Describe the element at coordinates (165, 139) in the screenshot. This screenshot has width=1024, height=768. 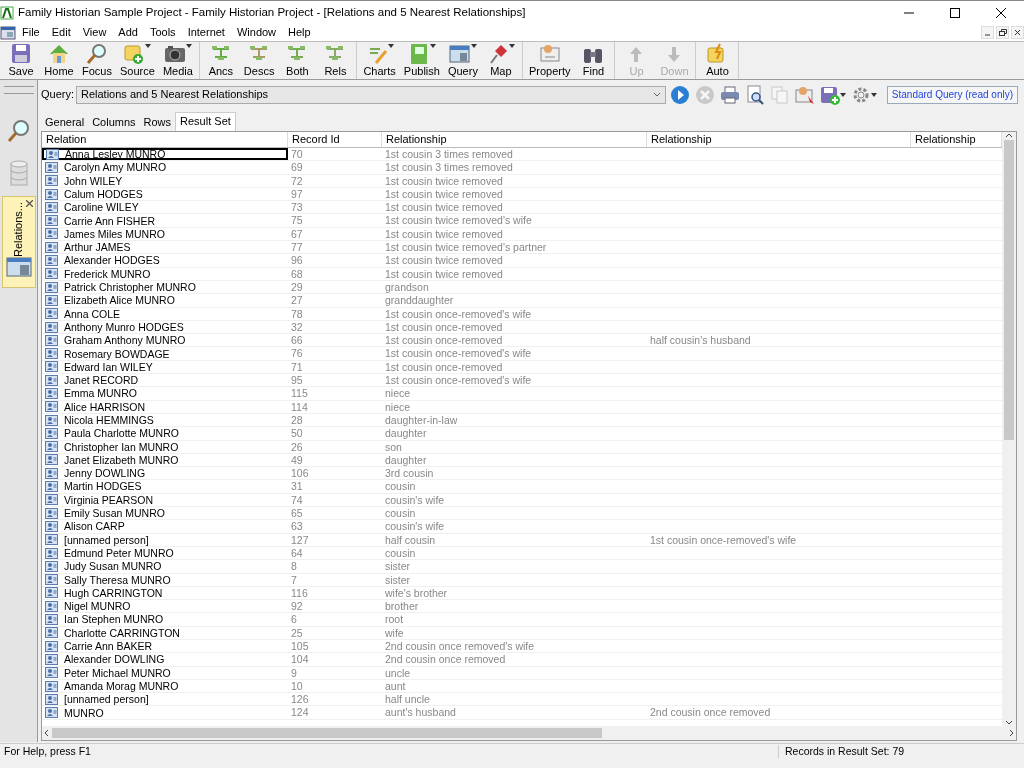
I see `column-header: Relation` at that location.